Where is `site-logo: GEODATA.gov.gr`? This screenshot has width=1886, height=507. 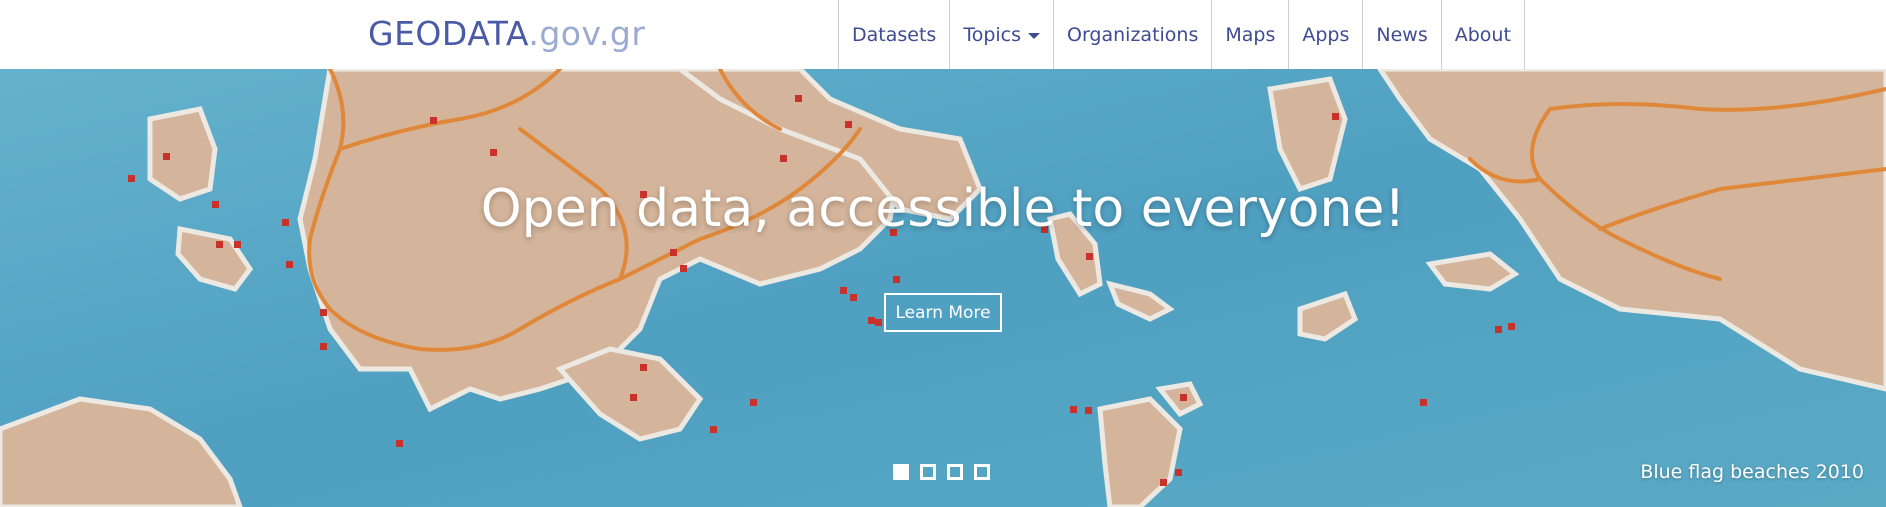
site-logo: GEODATA.gov.gr is located at coordinates (506, 33).